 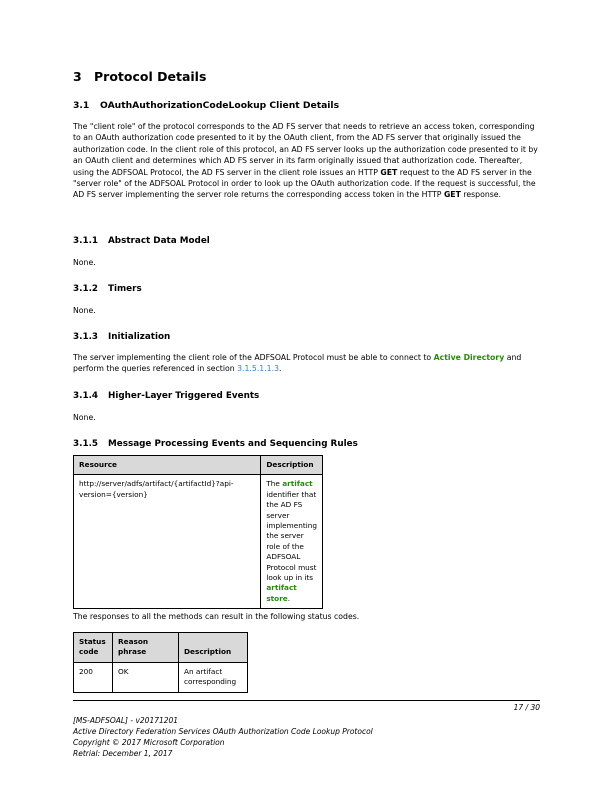 I want to click on table-row: 200 OK An artifact corresponding, so click(x=160, y=677).